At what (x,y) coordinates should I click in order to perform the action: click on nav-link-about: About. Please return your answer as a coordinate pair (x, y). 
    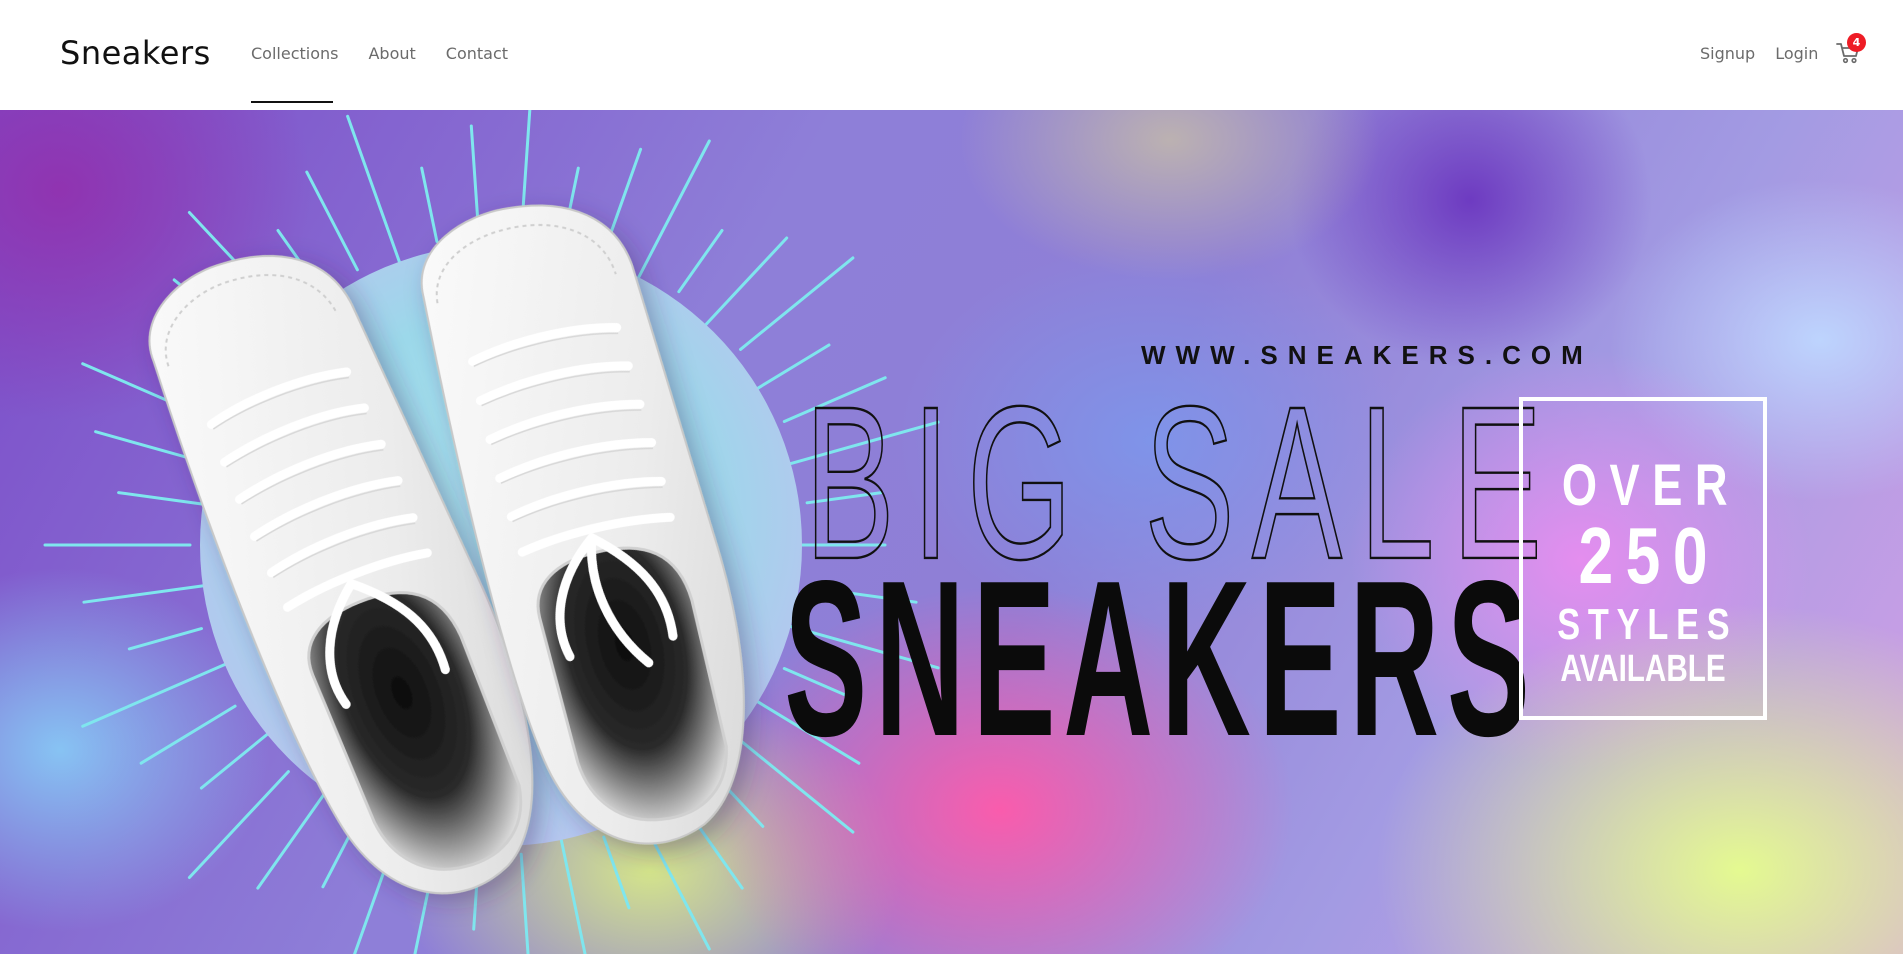
    Looking at the image, I should click on (391, 53).